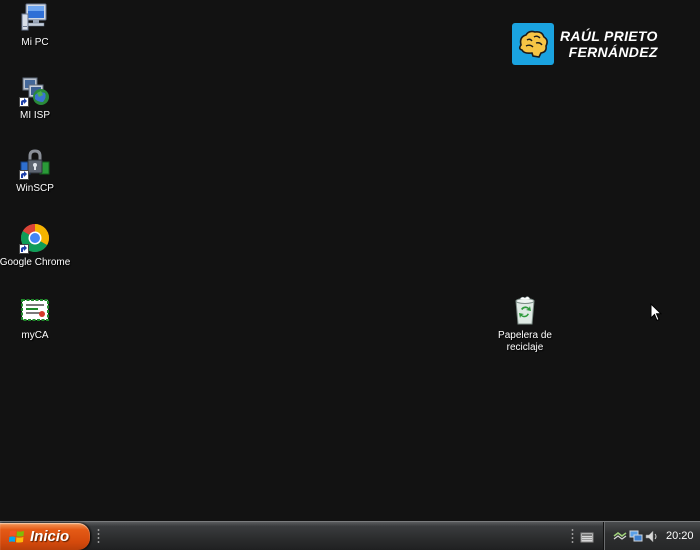 Image resolution: width=700 pixels, height=550 pixels. What do you see at coordinates (35, 91) in the screenshot?
I see `network-globe-icon` at bounding box center [35, 91].